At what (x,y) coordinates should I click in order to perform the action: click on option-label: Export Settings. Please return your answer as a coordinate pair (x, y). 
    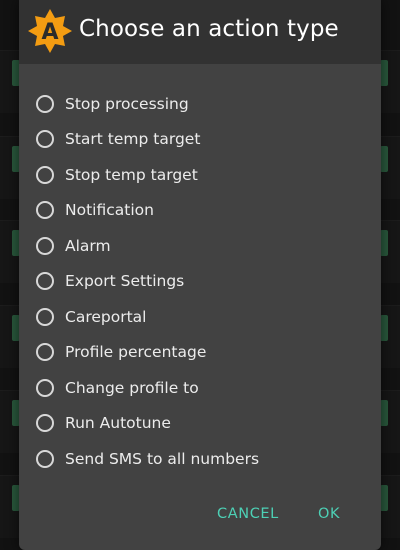
    Looking at the image, I should click on (125, 281).